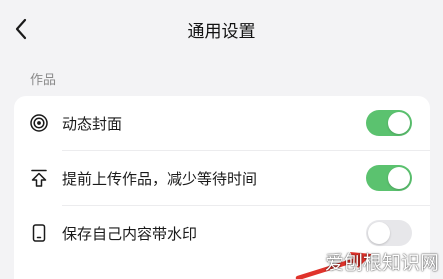 This screenshot has width=443, height=279. I want to click on page-title: 通用设置, so click(221, 32).